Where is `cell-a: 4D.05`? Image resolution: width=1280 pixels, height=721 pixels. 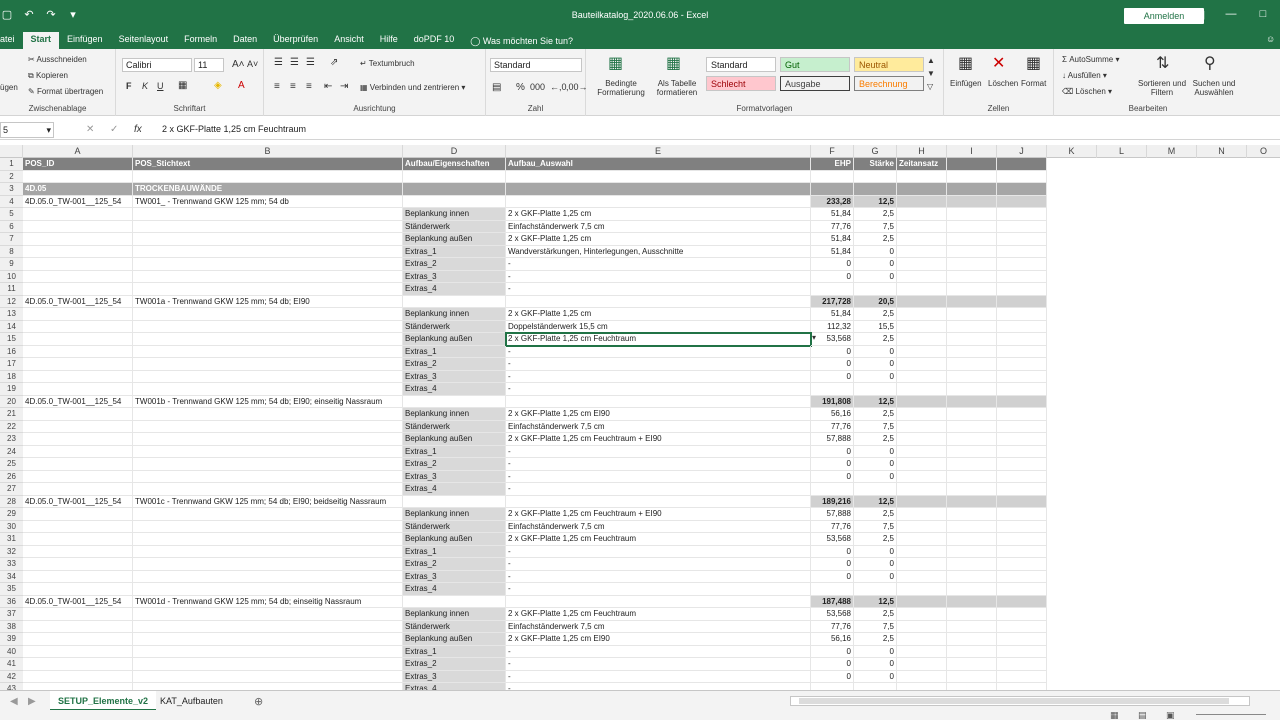 cell-a: 4D.05 is located at coordinates (78, 189).